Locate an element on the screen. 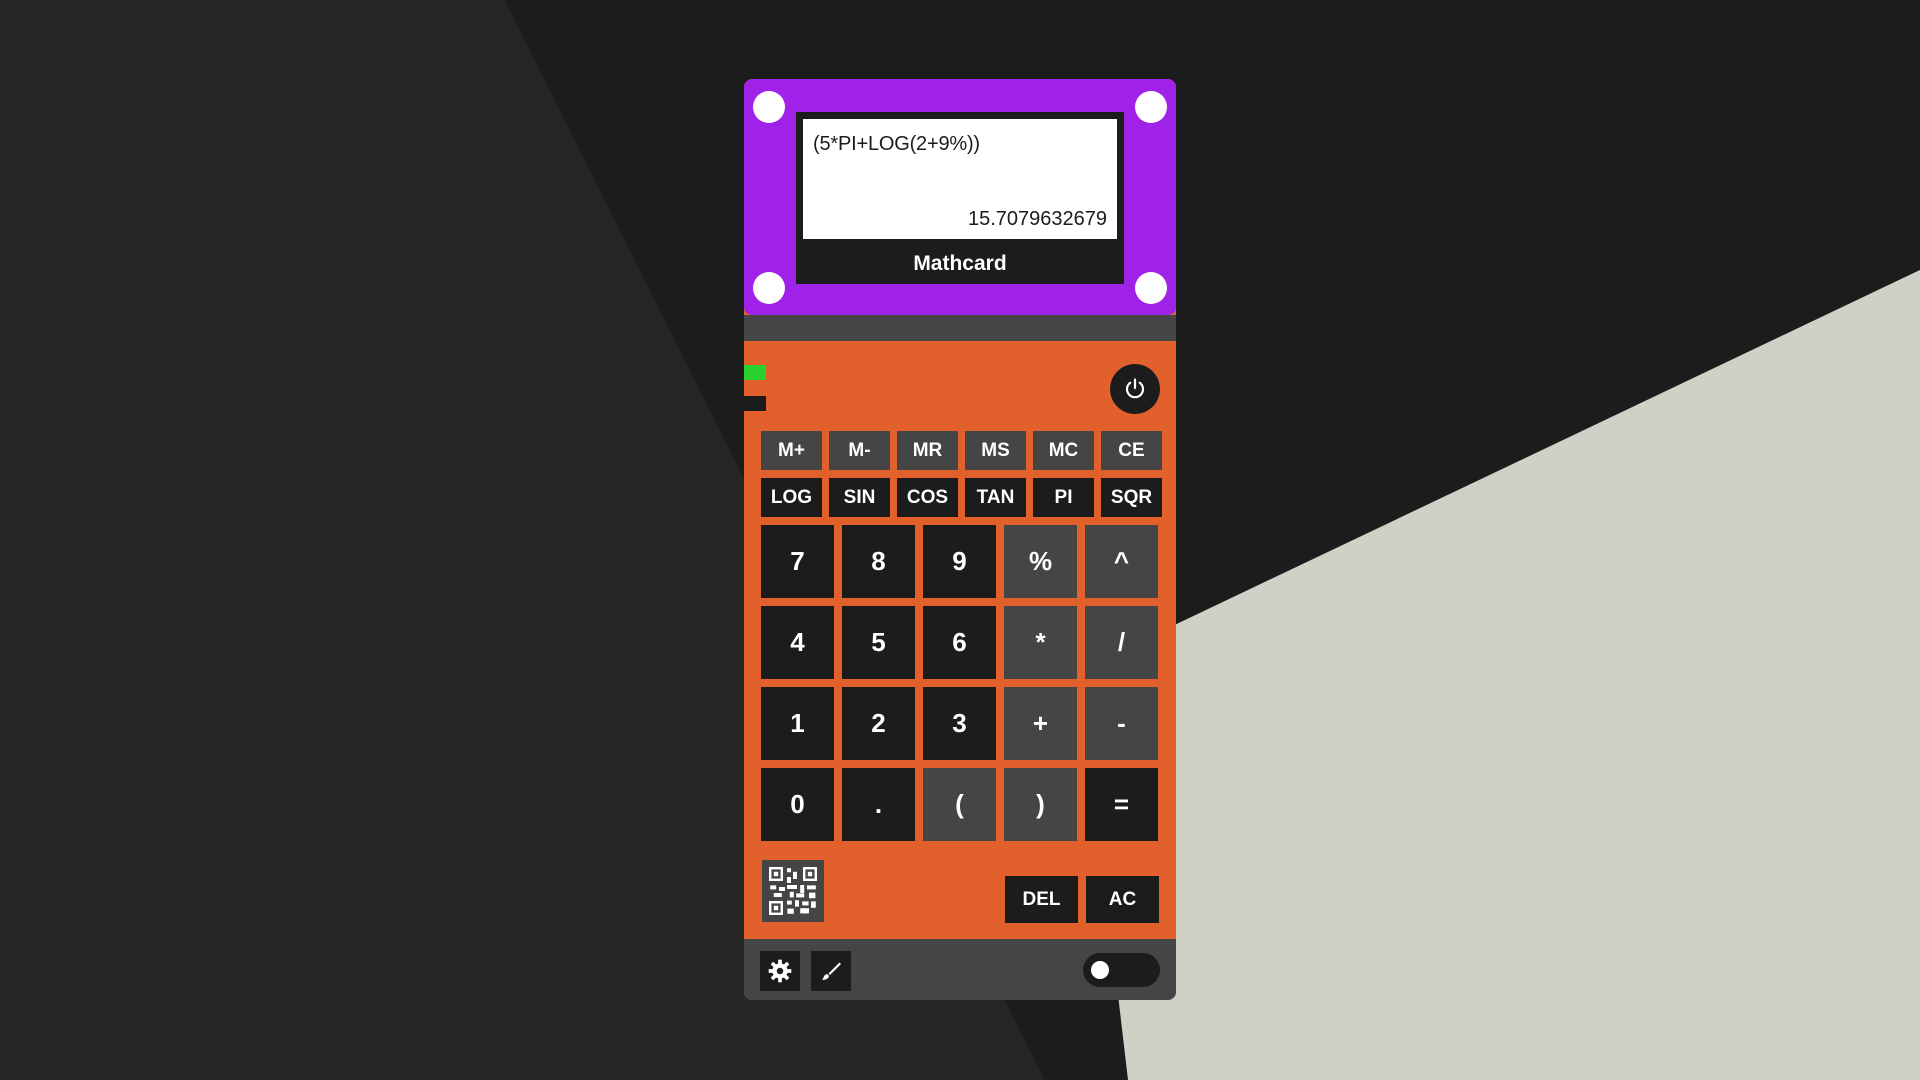 Image resolution: width=1920 pixels, height=1080 pixels. status-led-green is located at coordinates (755, 372).